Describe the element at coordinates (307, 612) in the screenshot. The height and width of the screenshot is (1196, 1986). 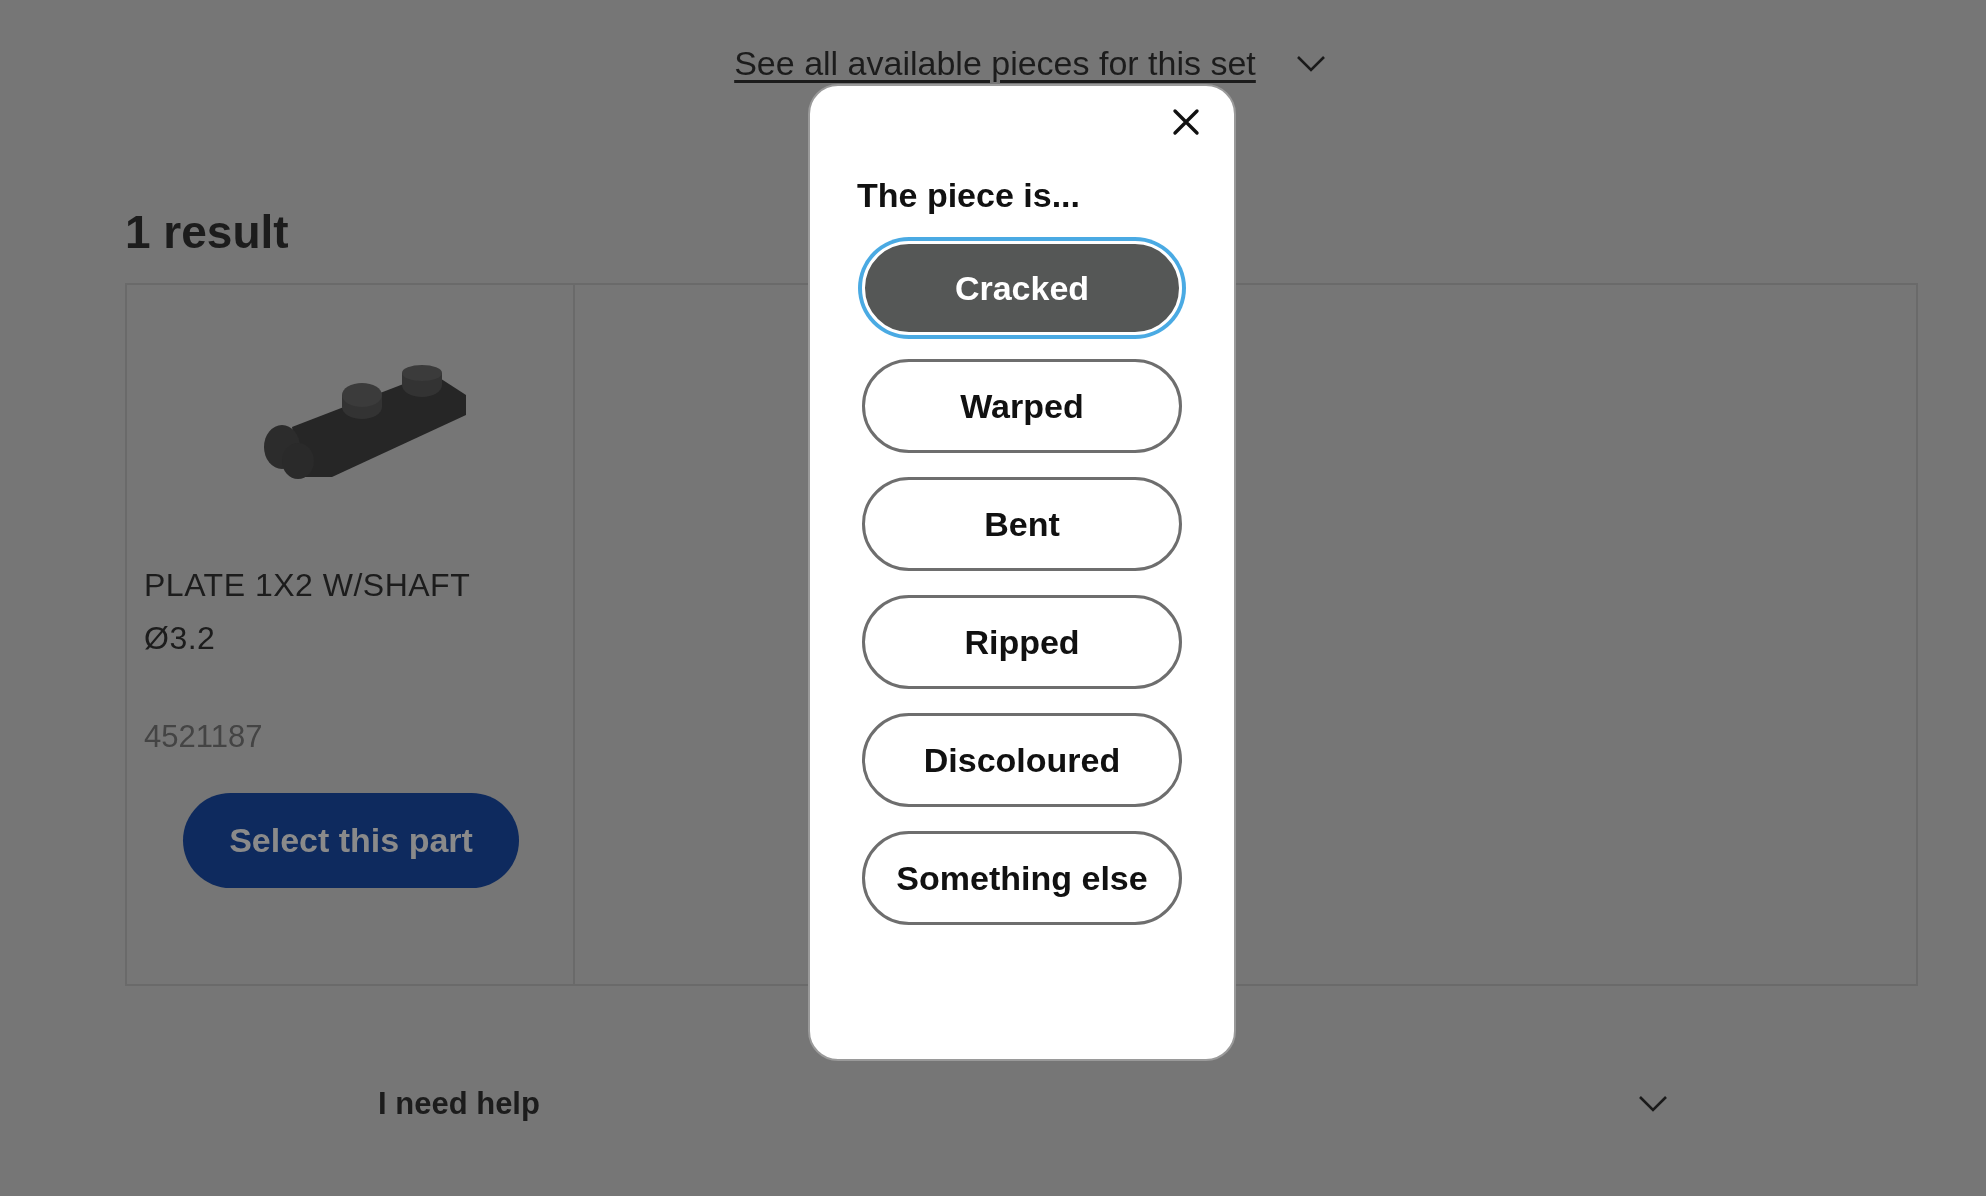
I see `part-name: PLATE 1X2 W/SHAFT Ø3.2` at that location.